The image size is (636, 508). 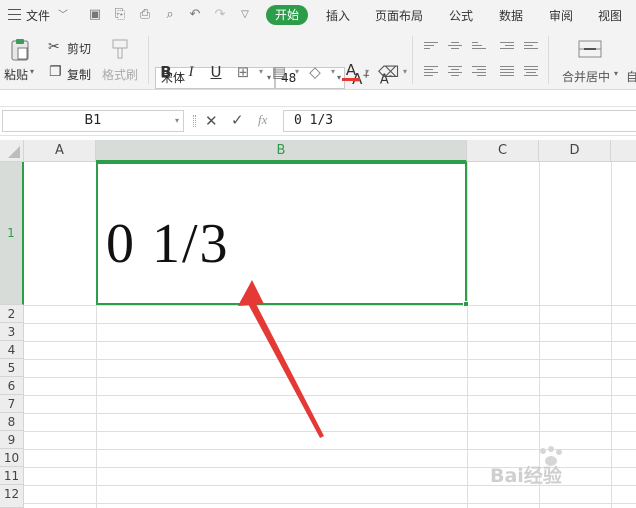 What do you see at coordinates (12, 332) in the screenshot?
I see `row-header-3: 3` at bounding box center [12, 332].